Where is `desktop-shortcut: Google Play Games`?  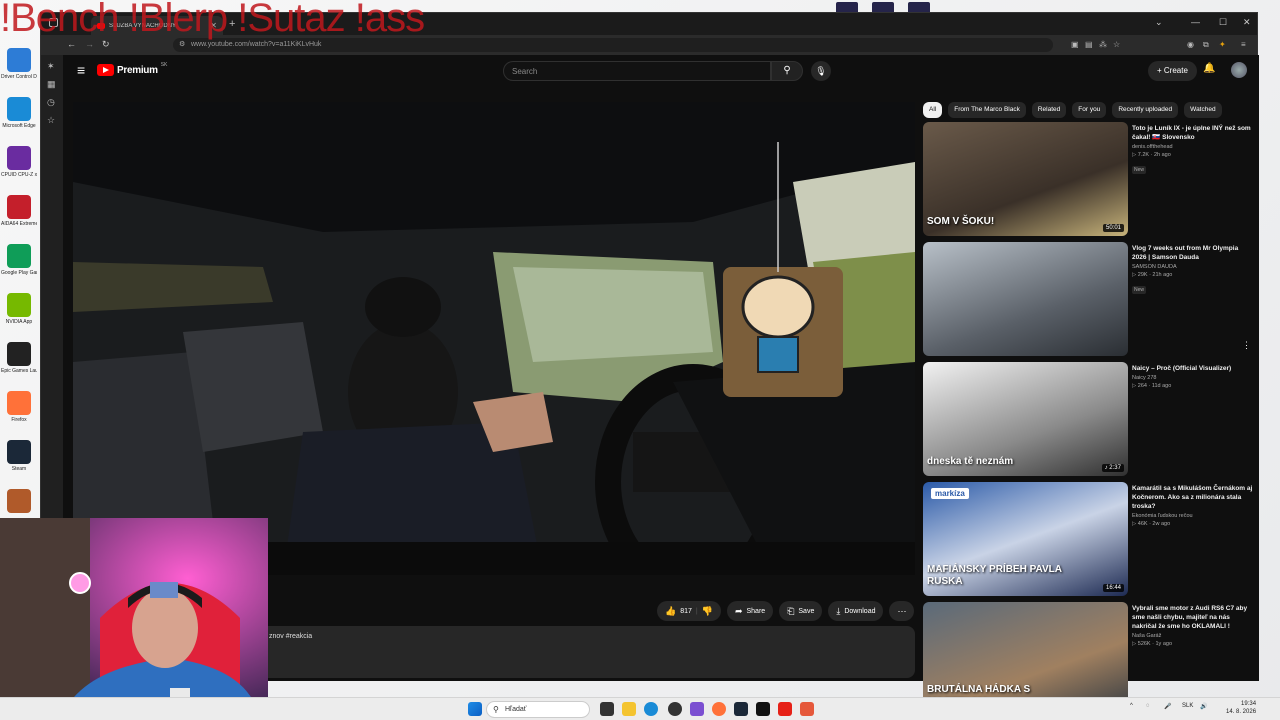
desktop-shortcut: Google Play Games is located at coordinates (19, 268).